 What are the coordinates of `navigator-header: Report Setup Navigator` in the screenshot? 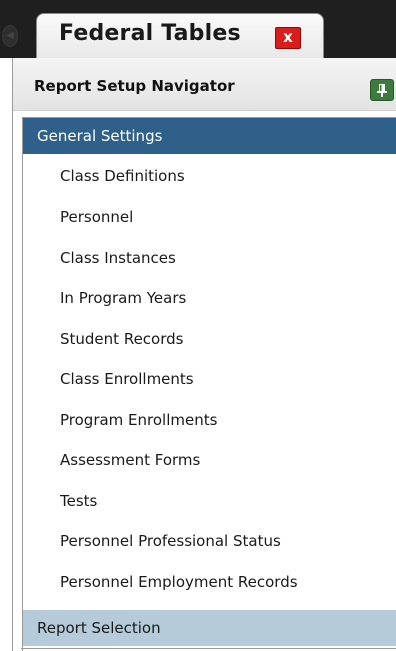 It's located at (204, 84).